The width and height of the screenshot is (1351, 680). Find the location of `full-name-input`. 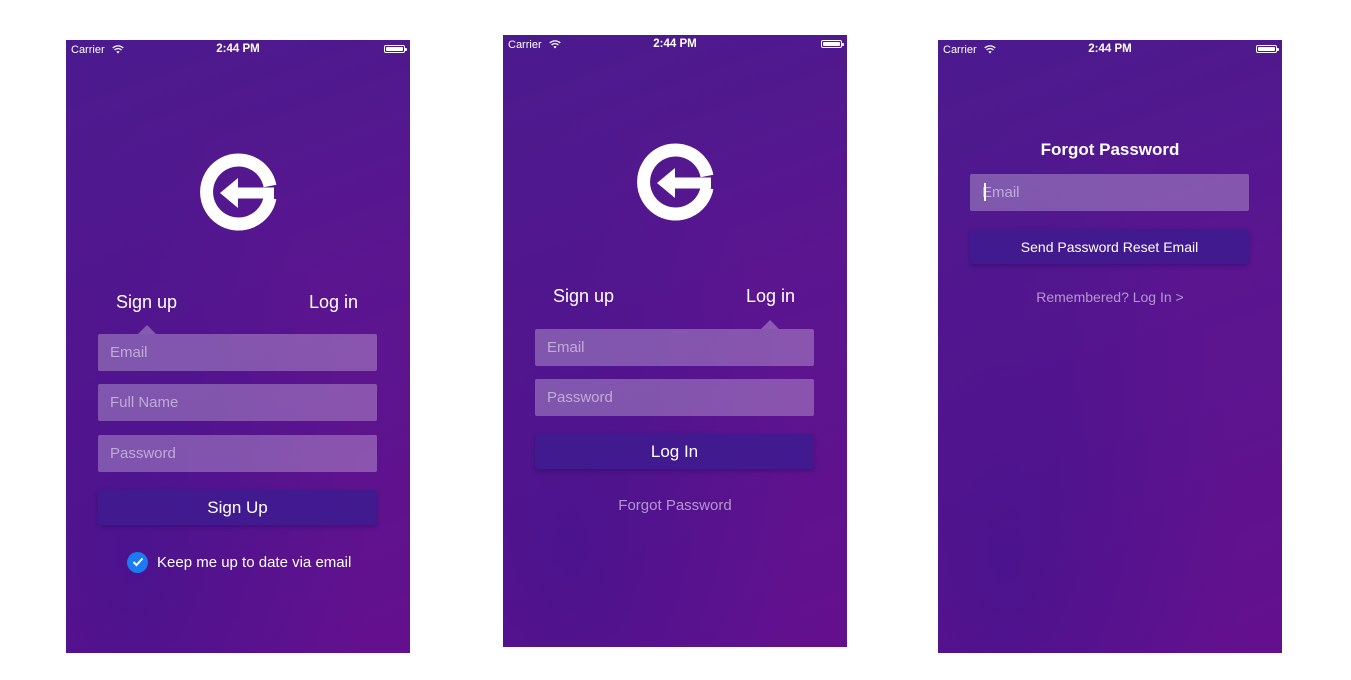

full-name-input is located at coordinates (237, 402).